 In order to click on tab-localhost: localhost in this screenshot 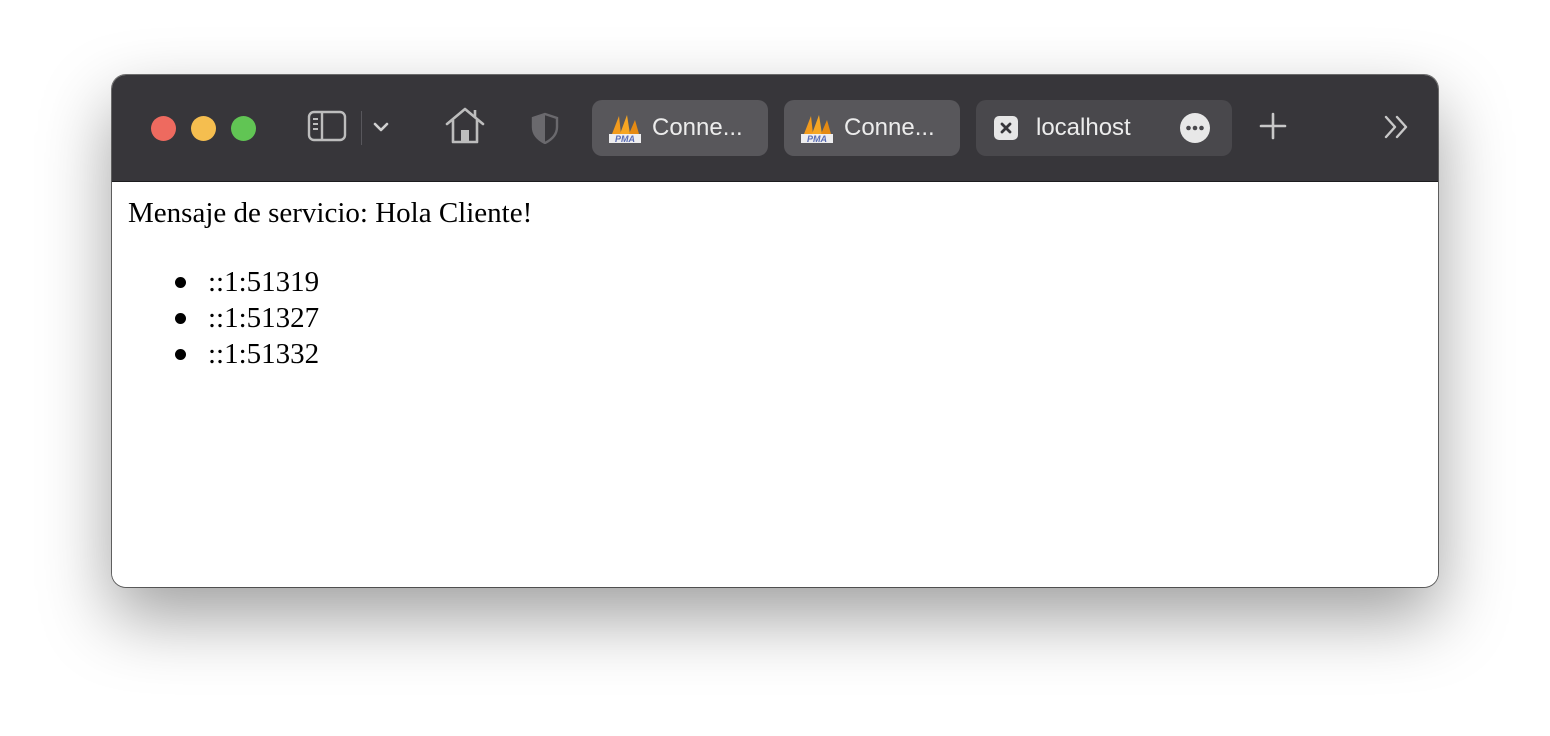, I will do `click(1104, 128)`.